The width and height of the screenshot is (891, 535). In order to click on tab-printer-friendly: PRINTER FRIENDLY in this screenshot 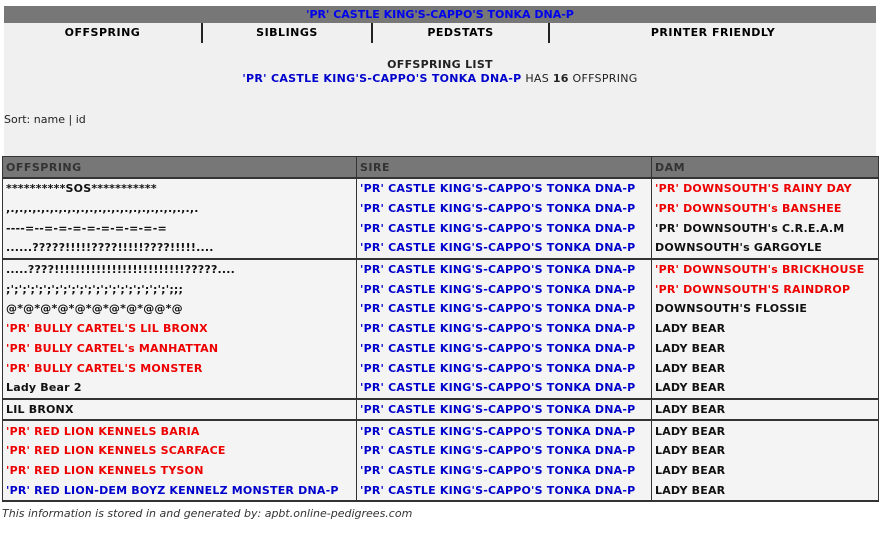, I will do `click(713, 33)`.